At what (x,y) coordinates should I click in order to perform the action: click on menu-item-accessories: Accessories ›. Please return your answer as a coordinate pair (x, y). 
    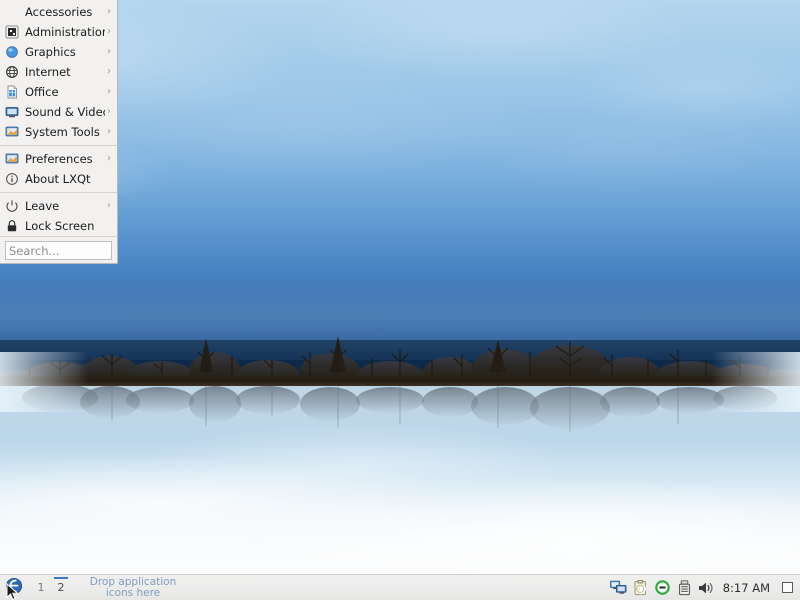
    Looking at the image, I should click on (58, 12).